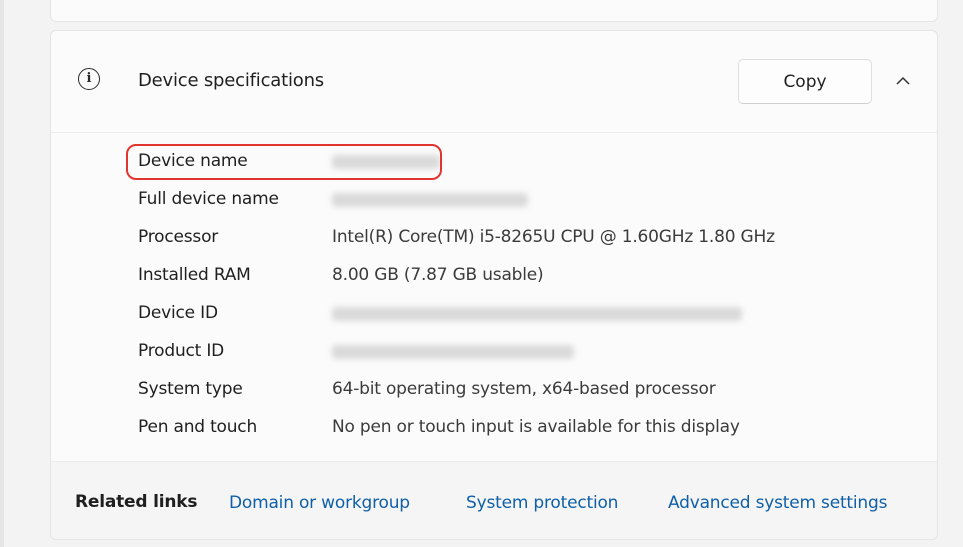 The height and width of the screenshot is (547, 963). What do you see at coordinates (231, 80) in the screenshot?
I see `section-title: Device specifications` at bounding box center [231, 80].